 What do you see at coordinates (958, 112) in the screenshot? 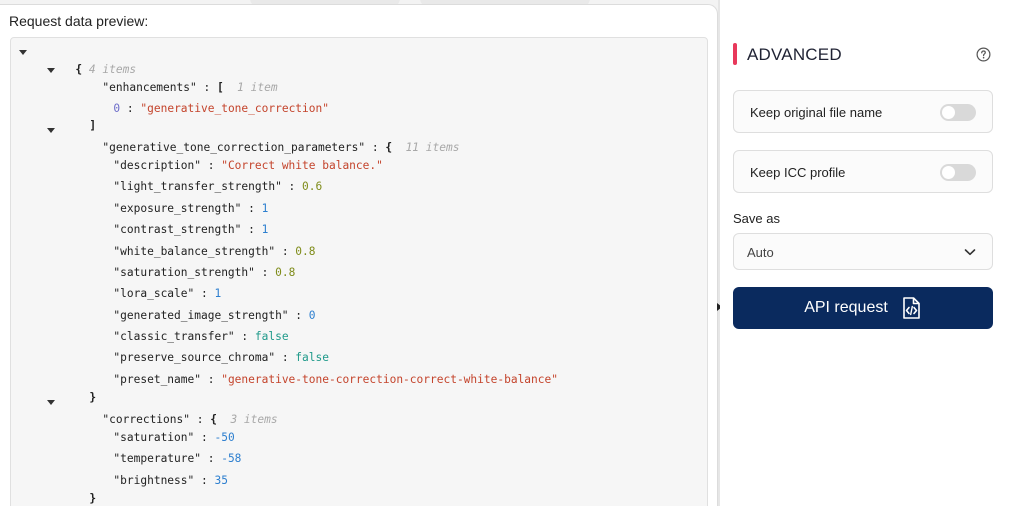
I see `keep-file-name-toggle` at bounding box center [958, 112].